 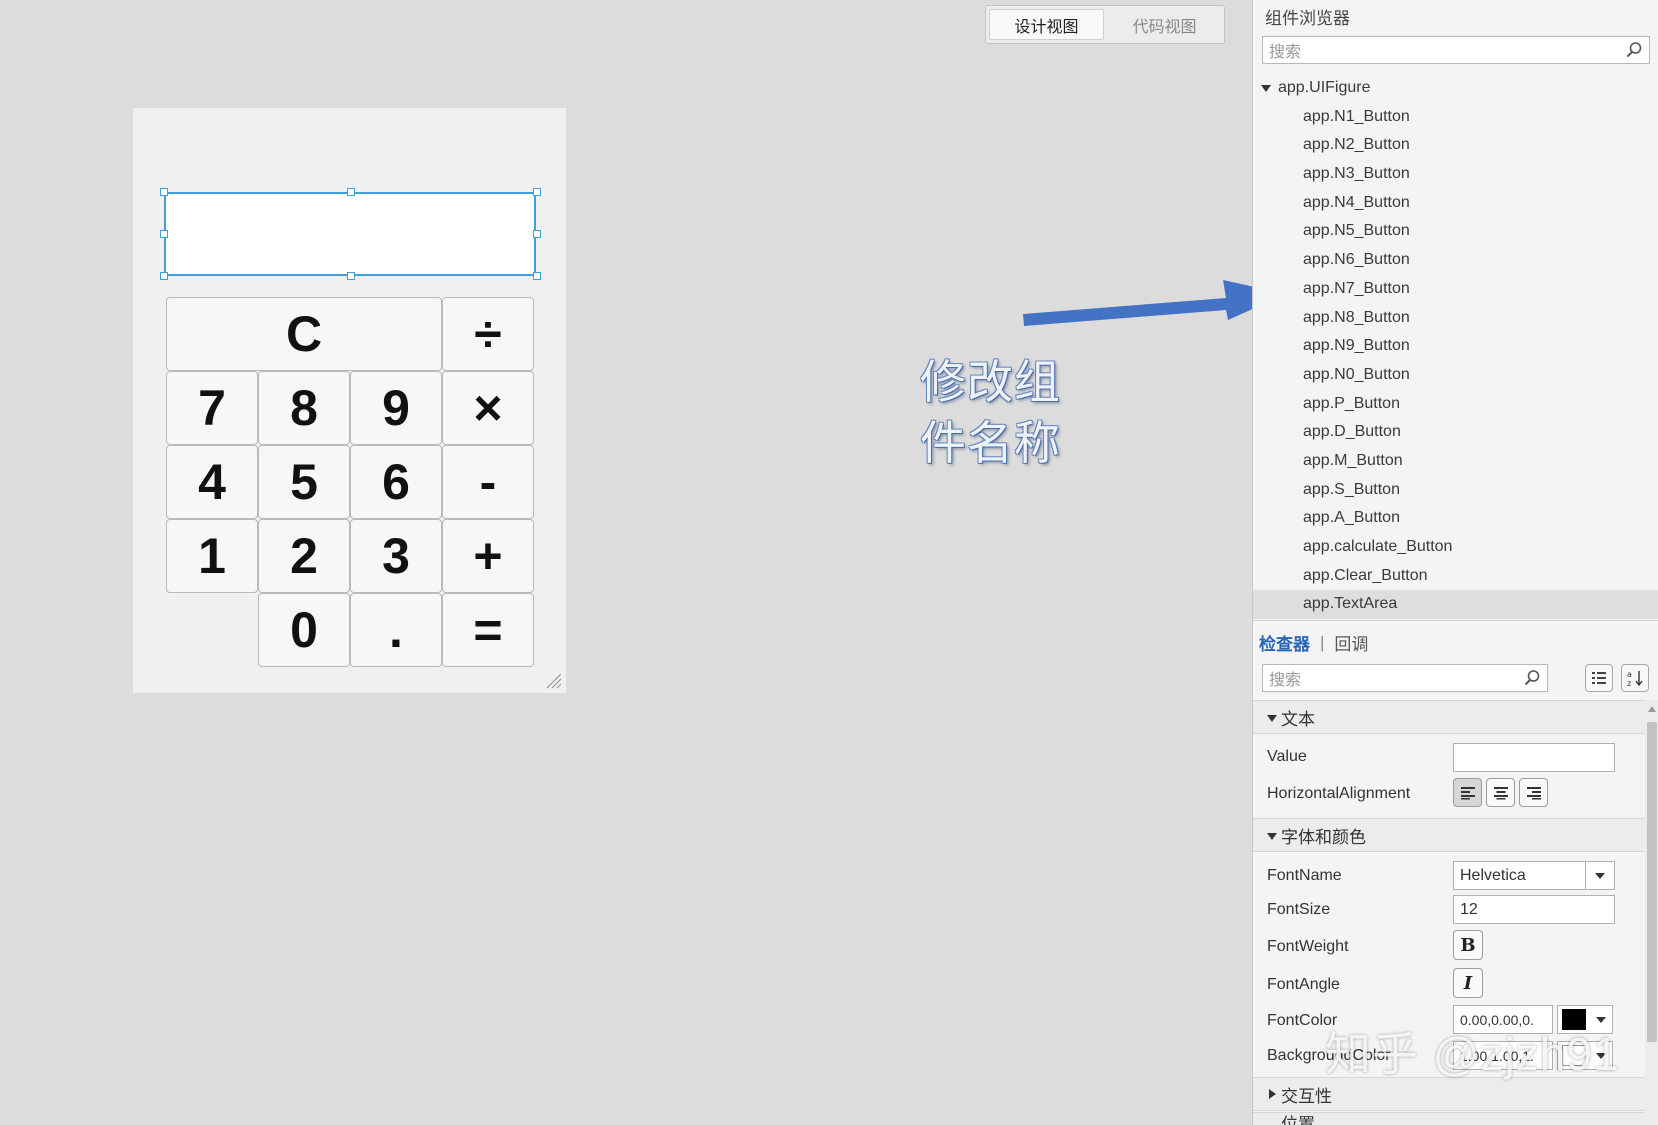 I want to click on component-search-input: 搜索, so click(x=1456, y=50).